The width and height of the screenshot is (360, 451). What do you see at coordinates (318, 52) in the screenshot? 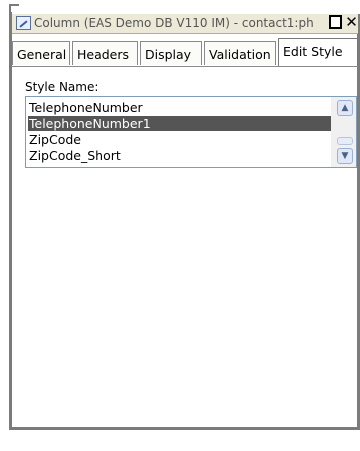
I see `tab-edit-style: Edit Style` at bounding box center [318, 52].